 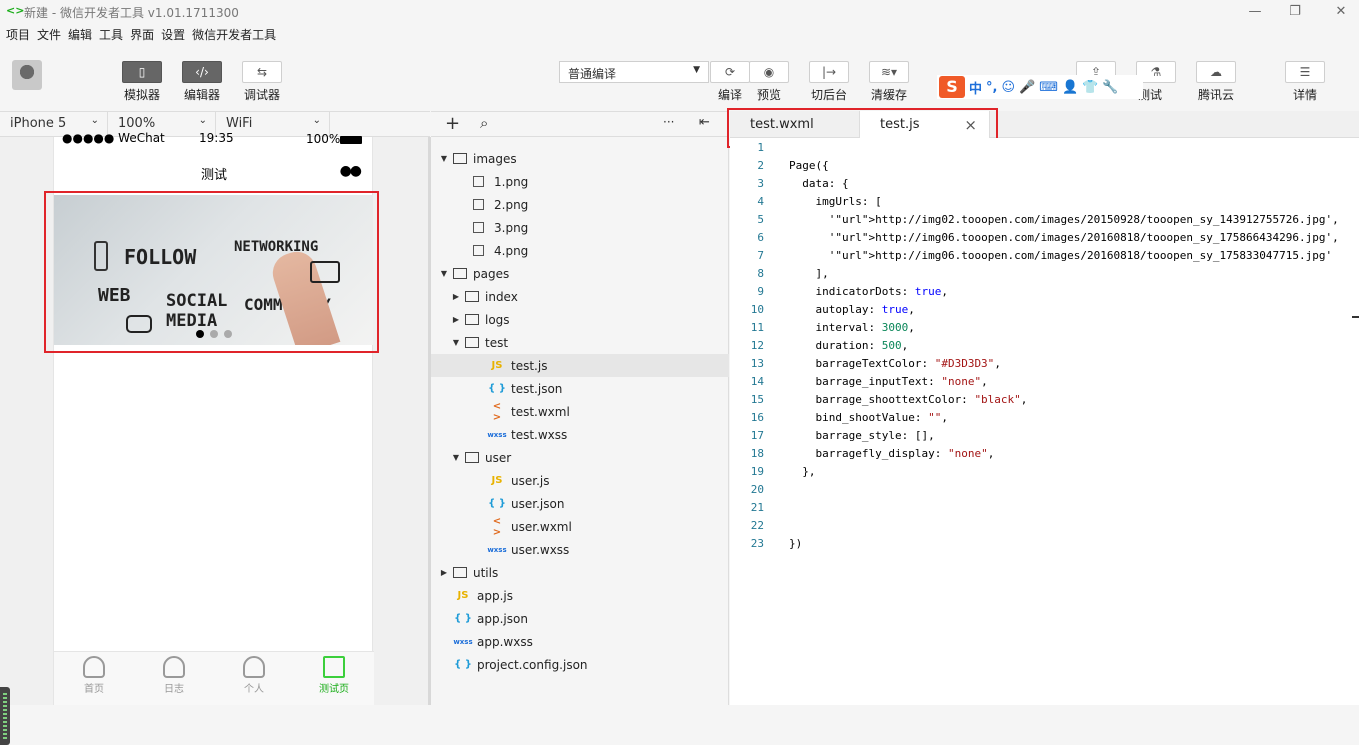 What do you see at coordinates (908, 399) in the screenshot?
I see `code-line: barrage_shoottextColor: "black",` at bounding box center [908, 399].